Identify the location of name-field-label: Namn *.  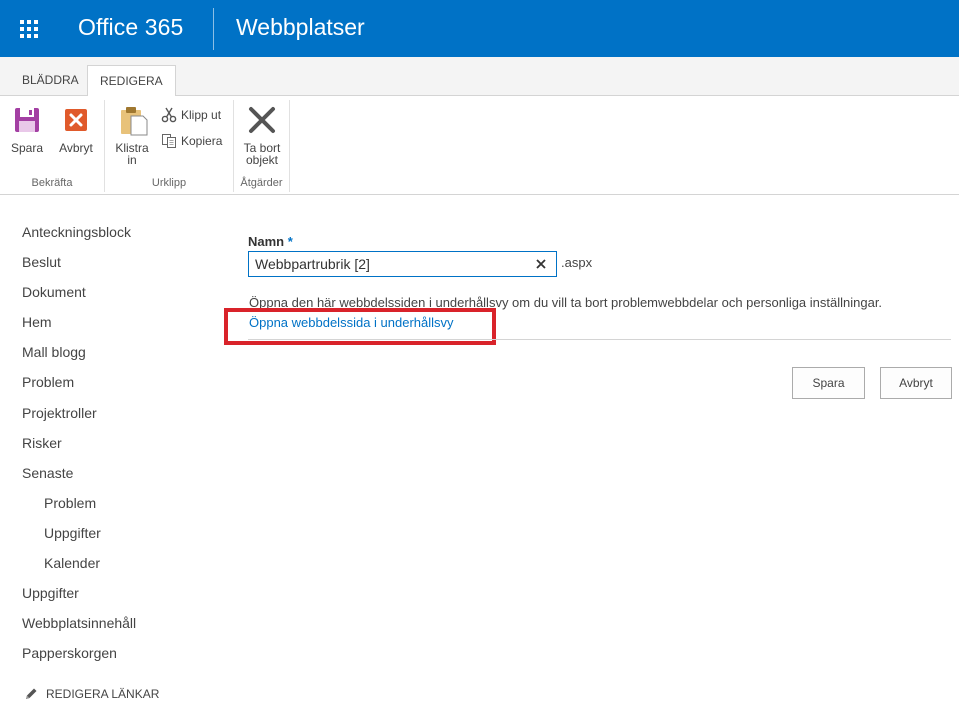
(270, 241).